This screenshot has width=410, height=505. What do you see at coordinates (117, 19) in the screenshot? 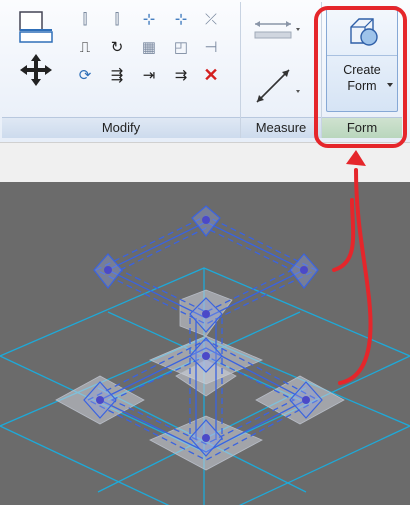
I see `mirror-draw-icon: ⫿` at bounding box center [117, 19].